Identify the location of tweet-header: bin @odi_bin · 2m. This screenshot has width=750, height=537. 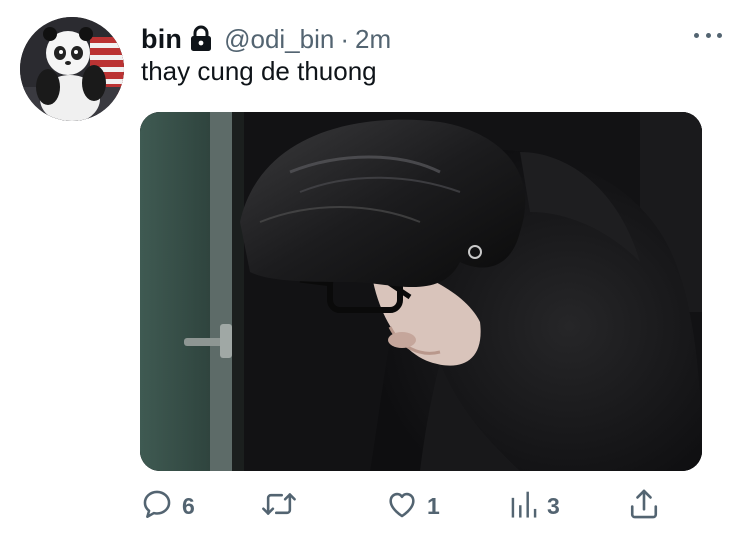
(266, 39).